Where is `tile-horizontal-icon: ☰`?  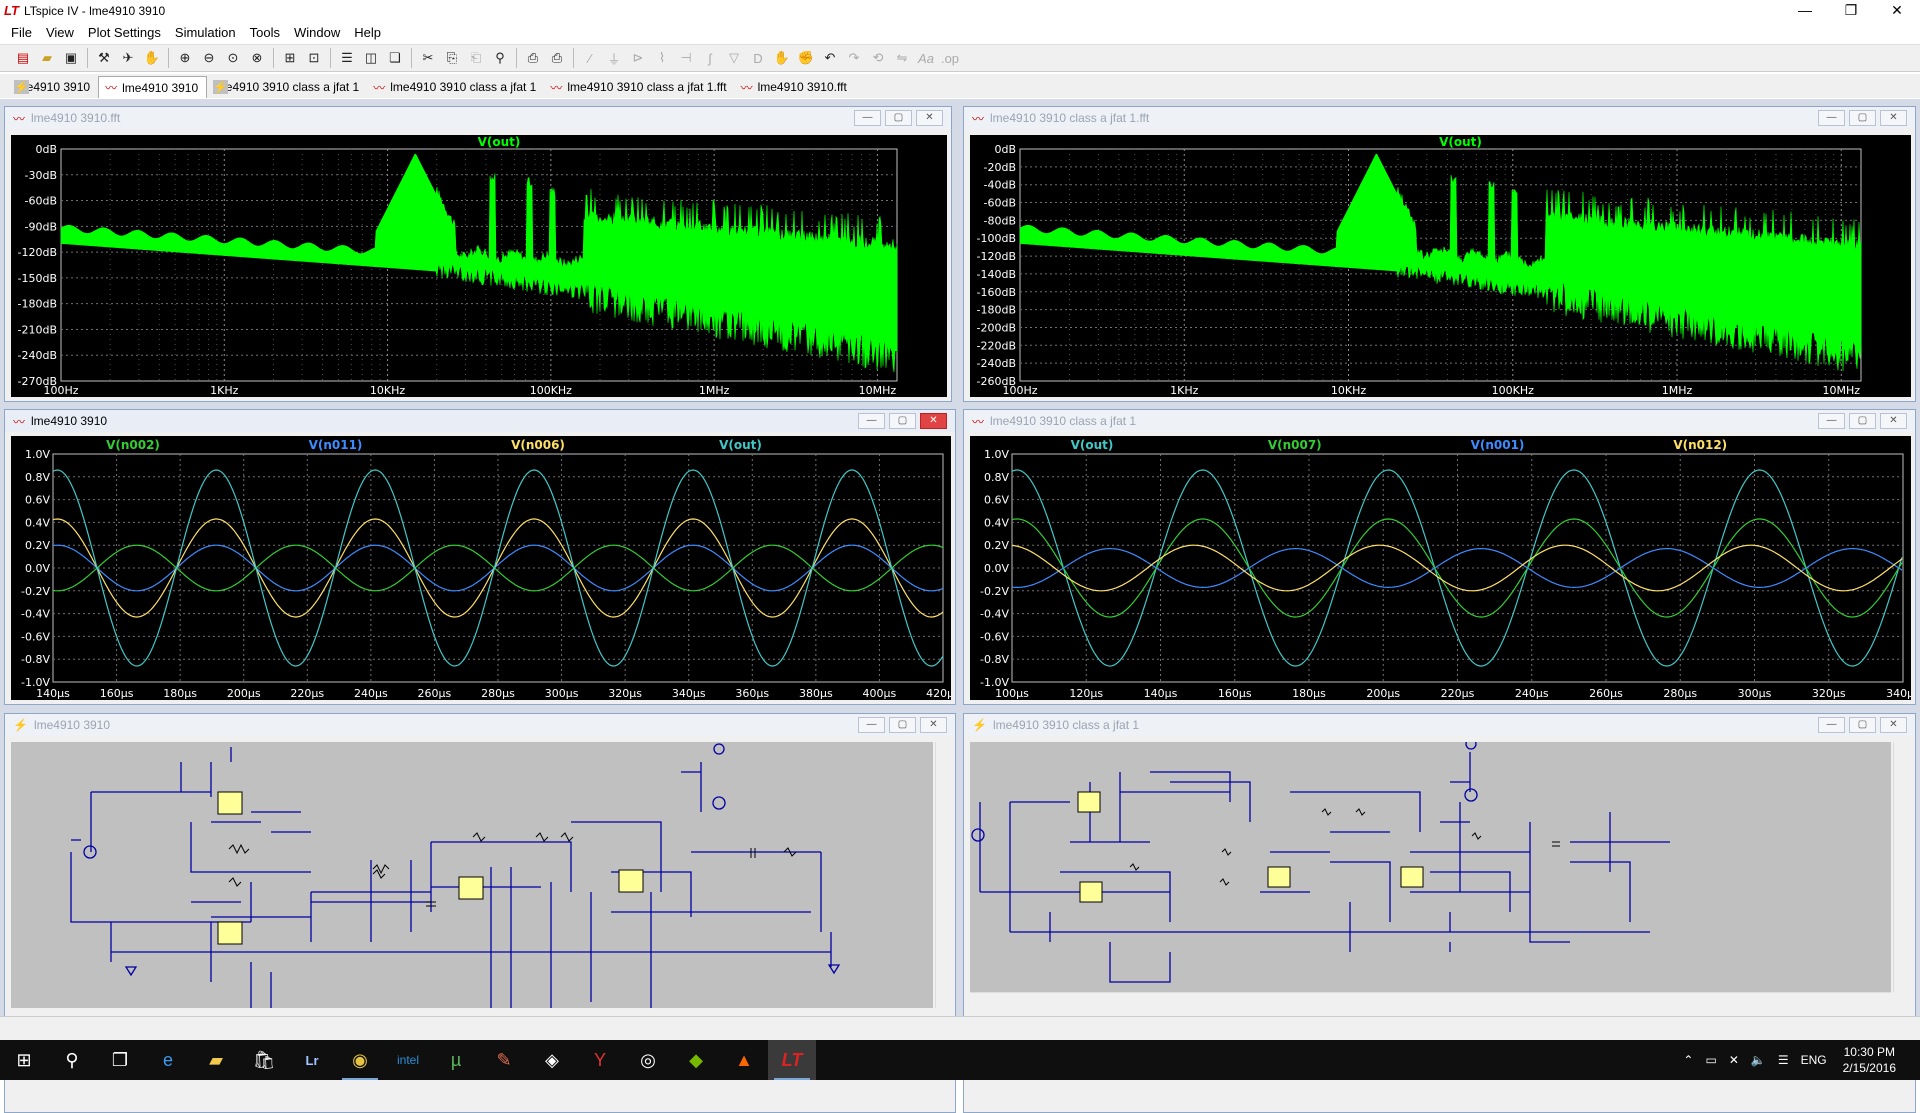 tile-horizontal-icon: ☰ is located at coordinates (347, 58).